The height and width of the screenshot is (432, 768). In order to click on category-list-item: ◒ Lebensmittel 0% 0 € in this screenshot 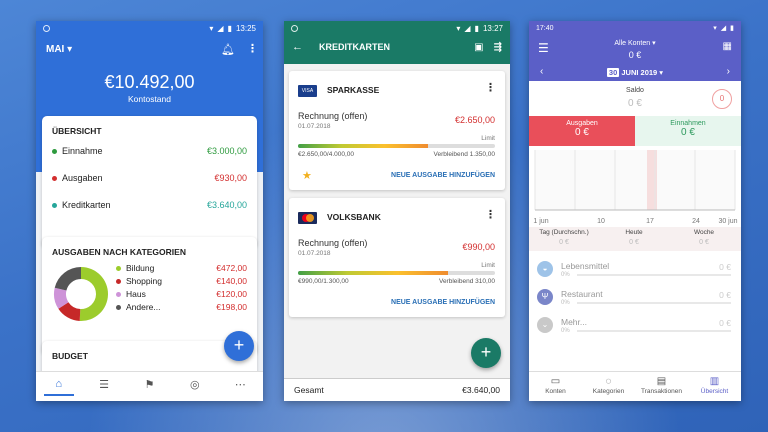, I will do `click(635, 272)`.